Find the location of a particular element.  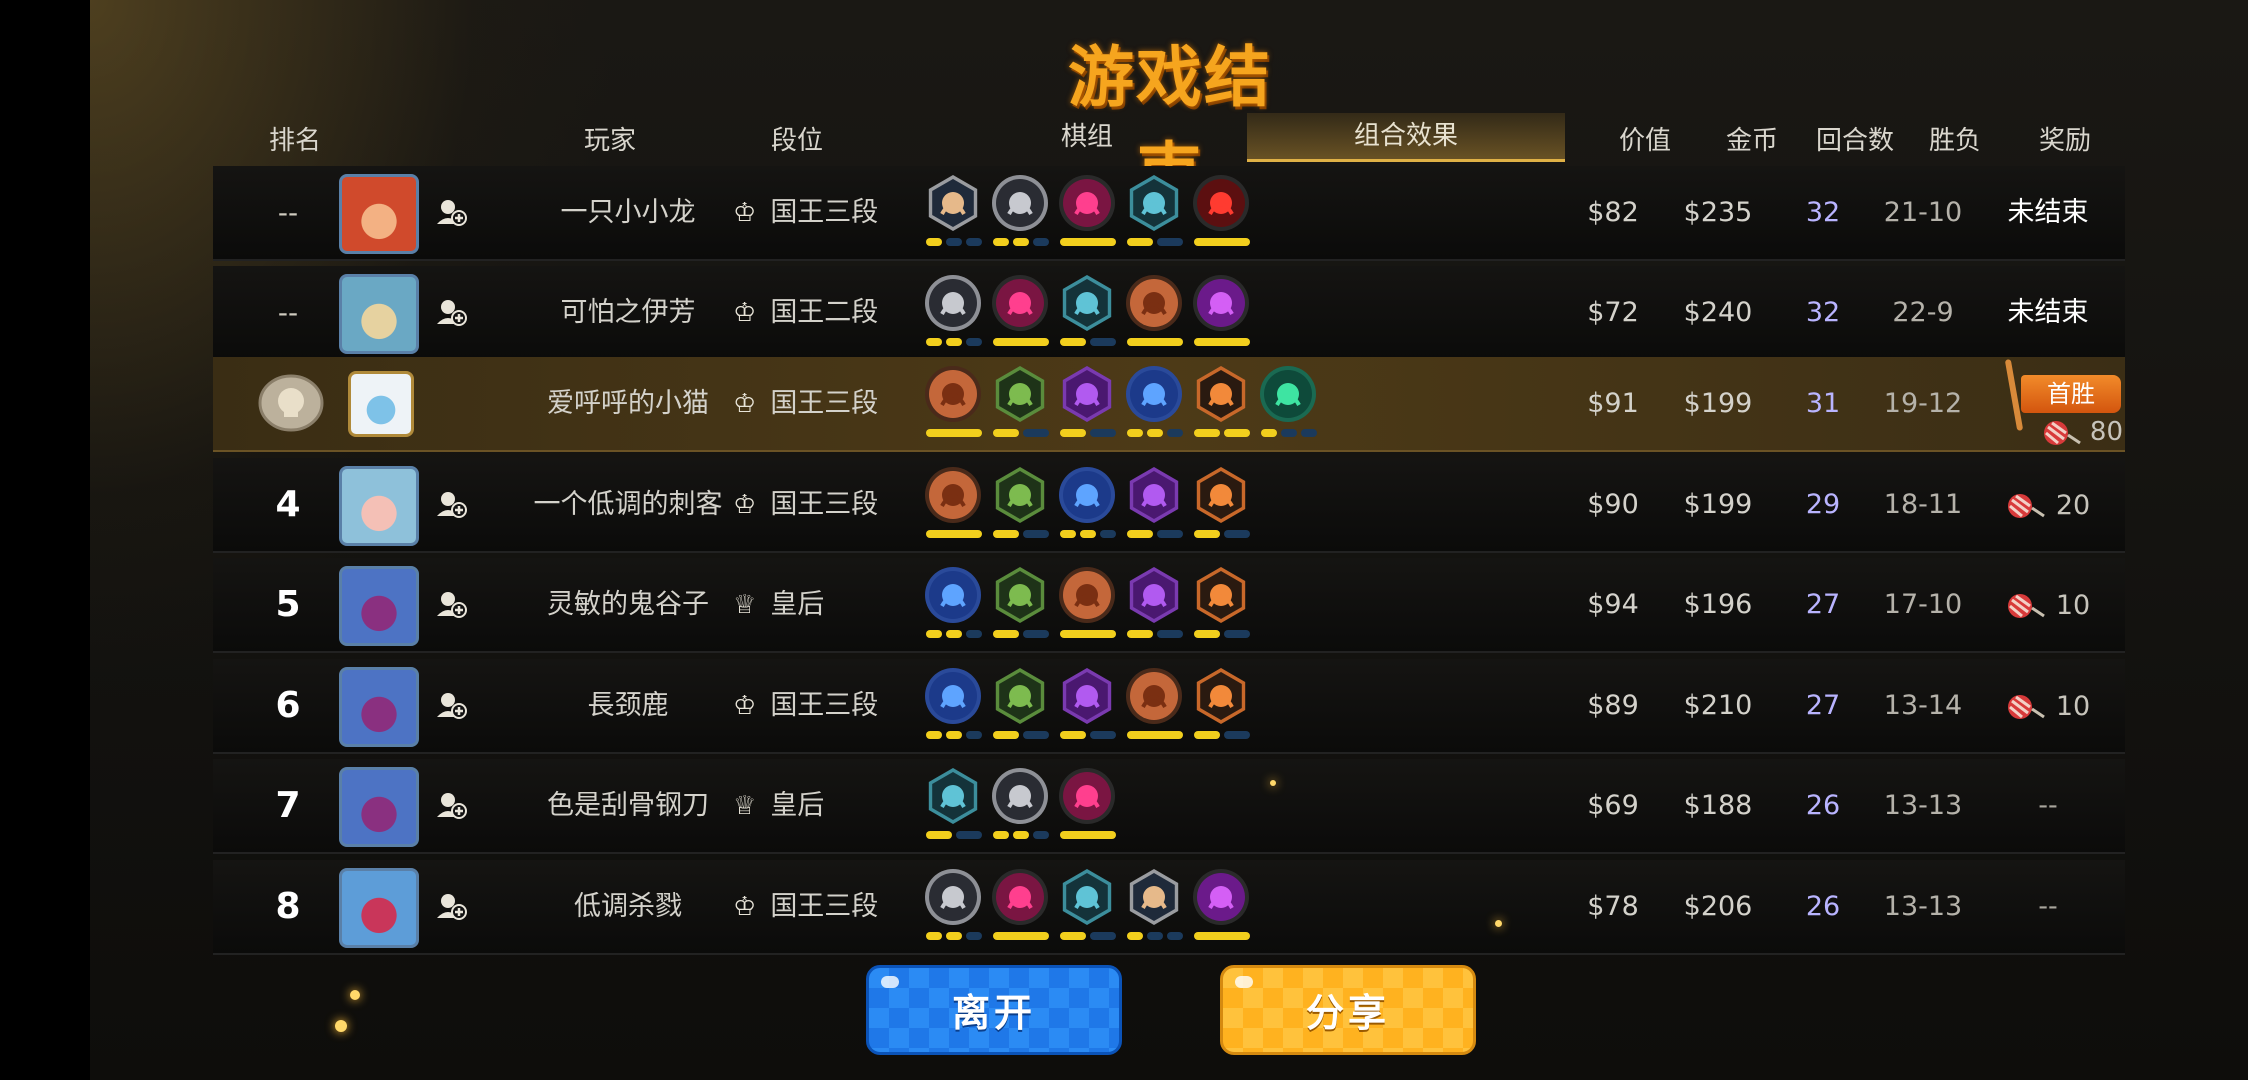

table-row: -- 一只小小龙 ♔ 国王三段 $82 $235 32 21-10 未结束 is located at coordinates (1169, 213).